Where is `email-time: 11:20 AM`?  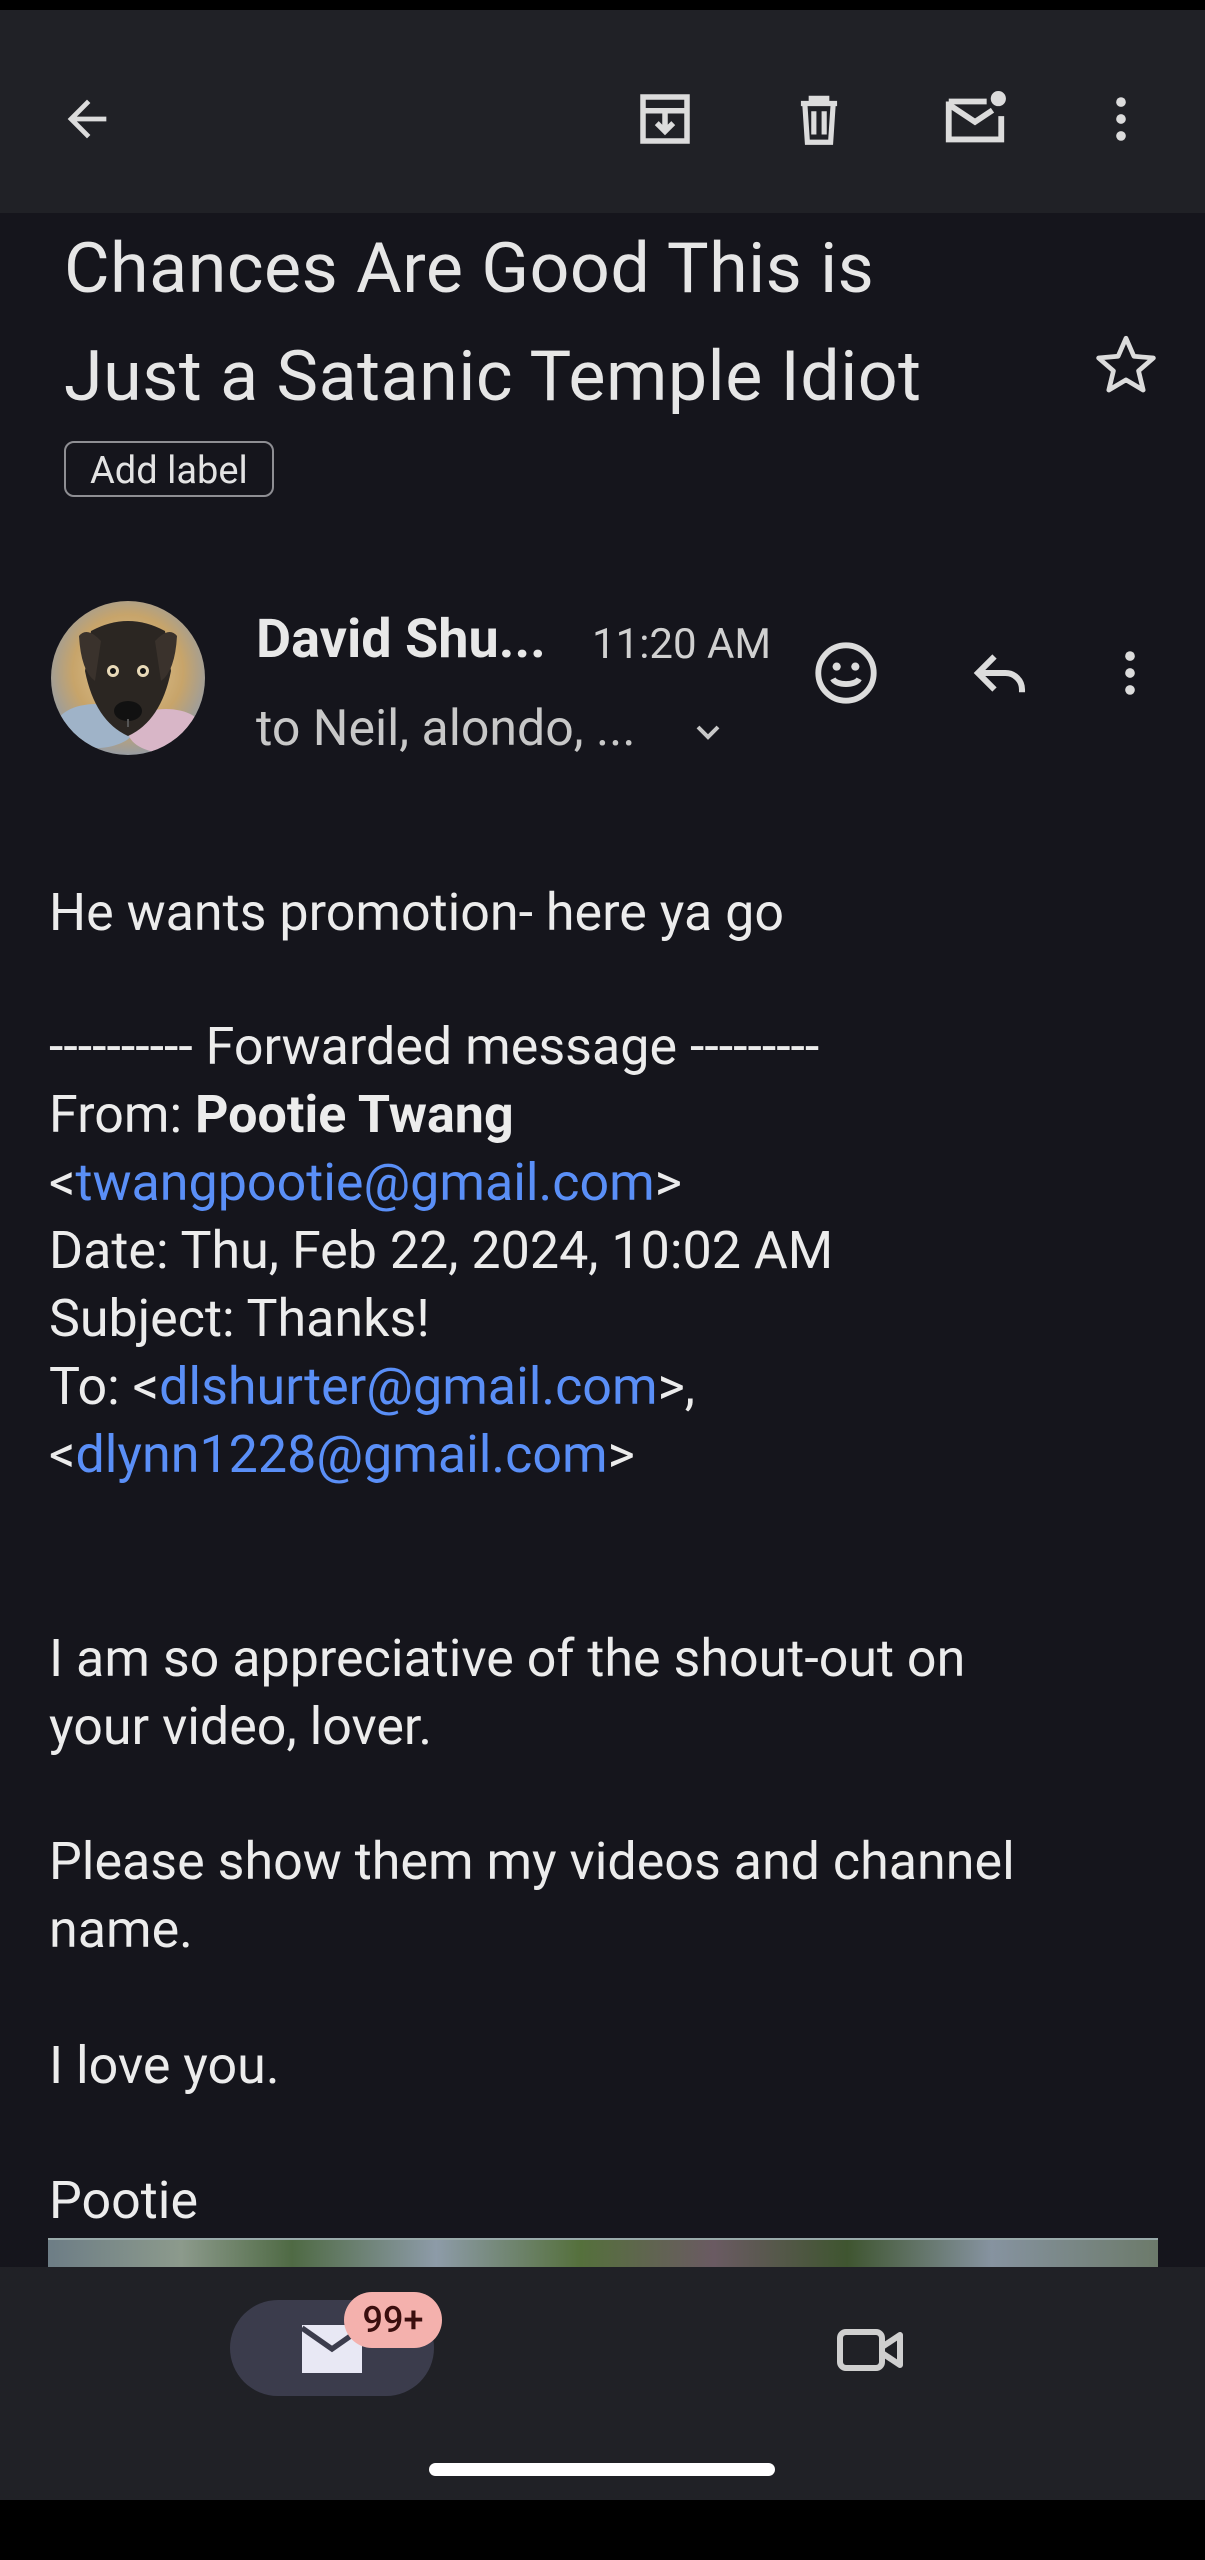 email-time: 11:20 AM is located at coordinates (682, 644).